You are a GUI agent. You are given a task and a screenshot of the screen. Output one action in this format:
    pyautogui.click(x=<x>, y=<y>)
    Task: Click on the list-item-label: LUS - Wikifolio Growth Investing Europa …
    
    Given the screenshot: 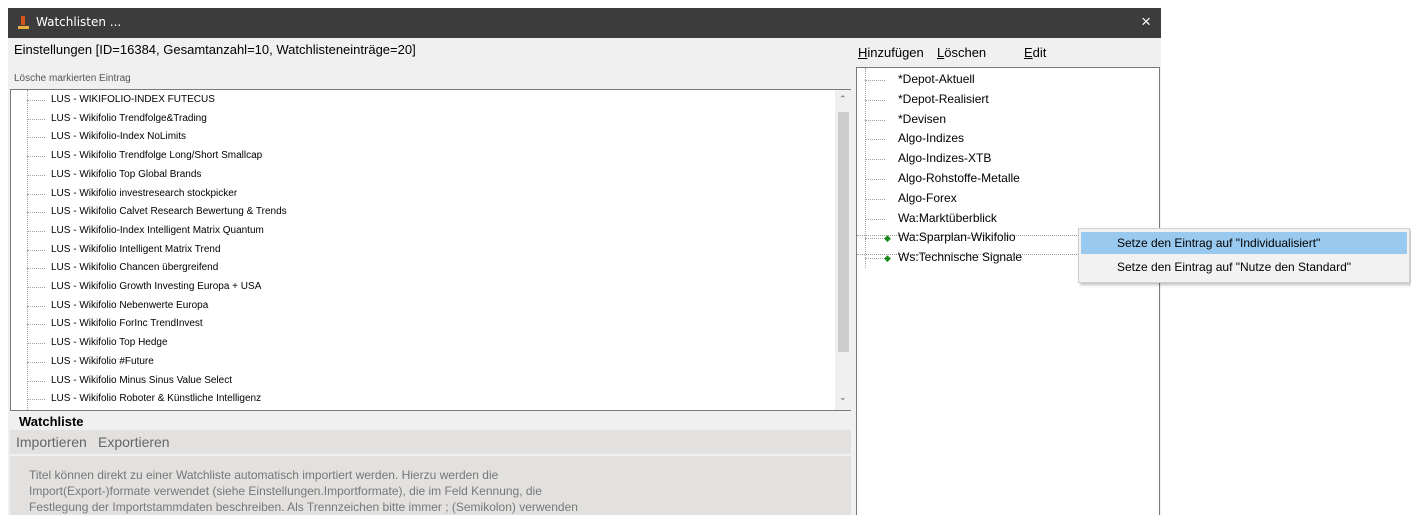 What is the action you would take?
    pyautogui.click(x=156, y=286)
    